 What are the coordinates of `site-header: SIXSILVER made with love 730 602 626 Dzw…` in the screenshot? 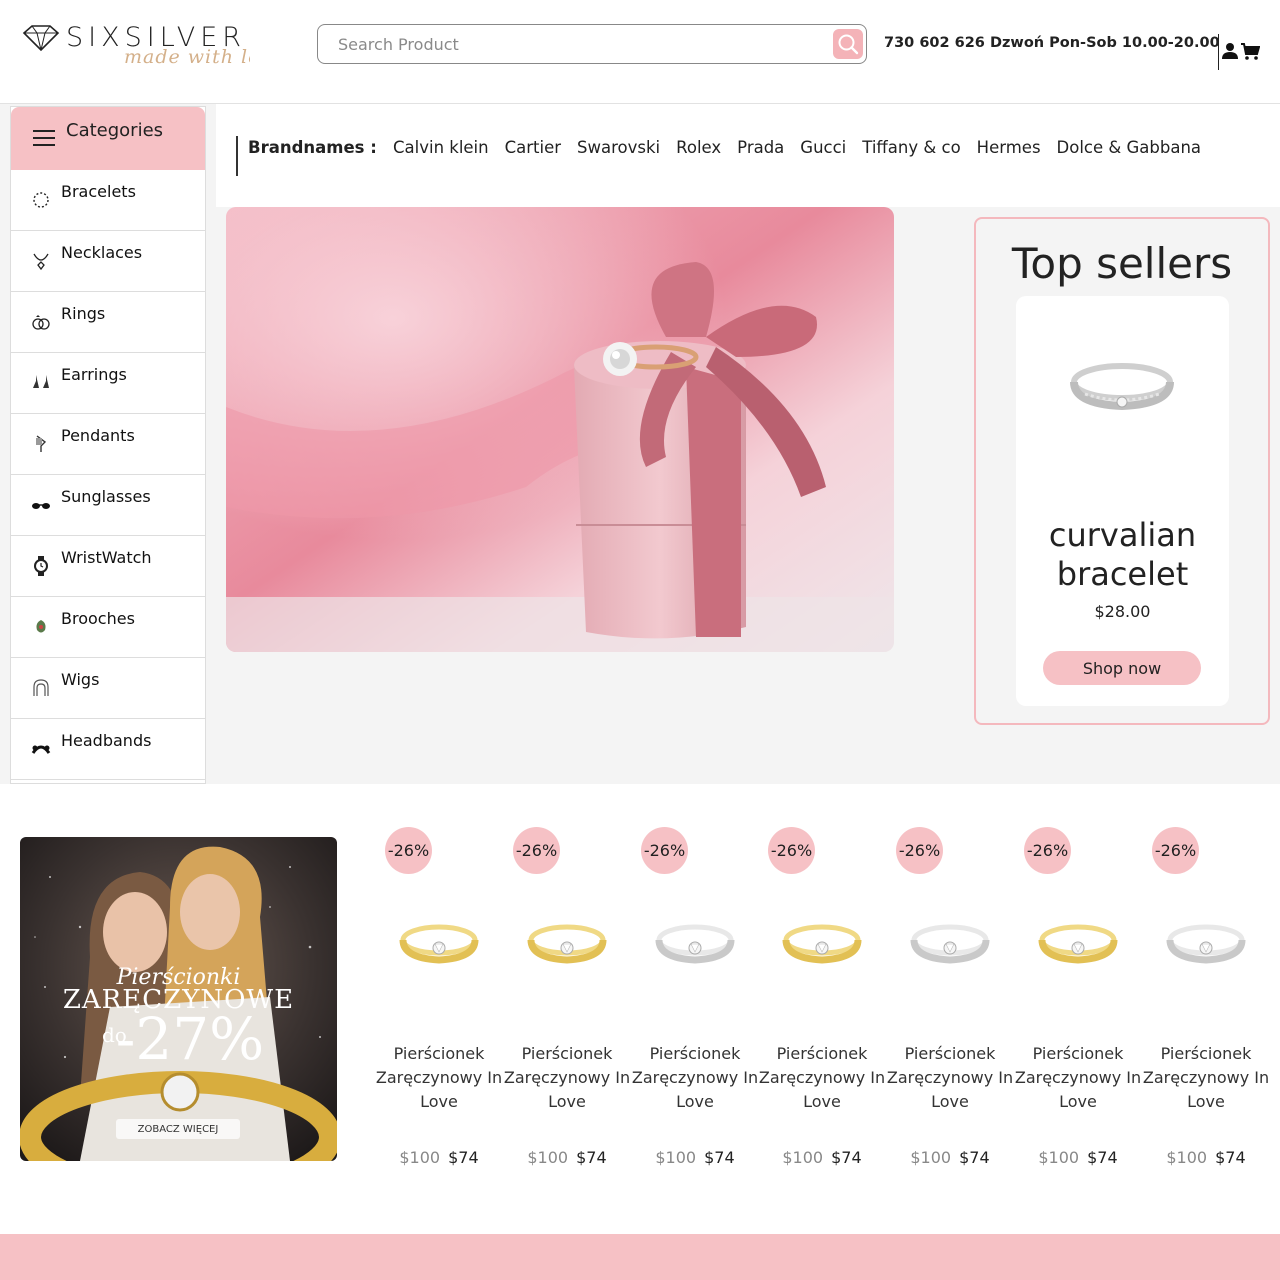 It's located at (640, 52).